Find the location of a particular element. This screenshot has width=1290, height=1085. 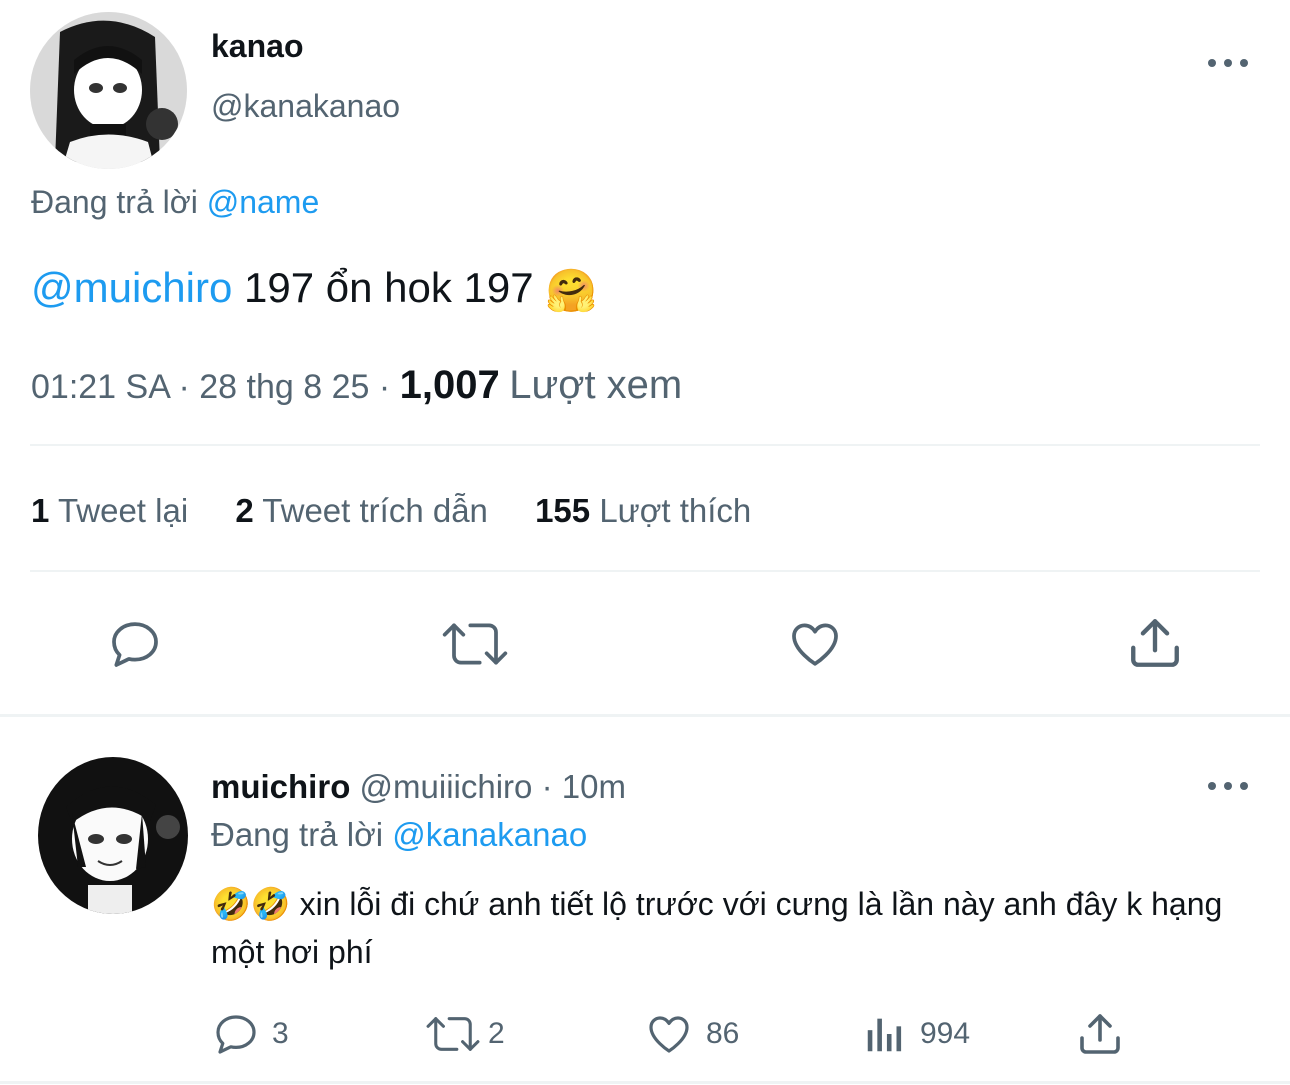

reply-views-action: 994 is located at coordinates (916, 1034).